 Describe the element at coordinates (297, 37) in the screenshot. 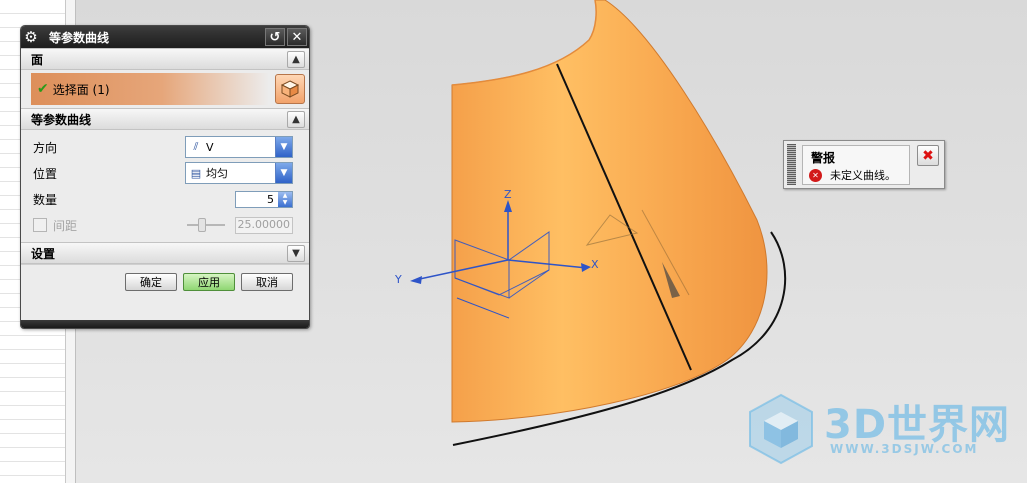

I see `close-icon: ✕` at that location.